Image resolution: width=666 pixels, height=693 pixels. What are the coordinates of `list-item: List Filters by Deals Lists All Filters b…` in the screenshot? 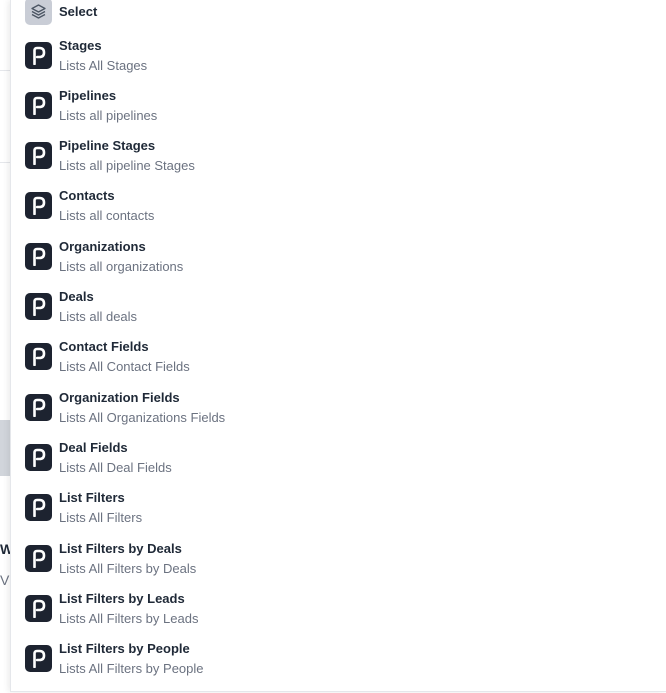 It's located at (340, 558).